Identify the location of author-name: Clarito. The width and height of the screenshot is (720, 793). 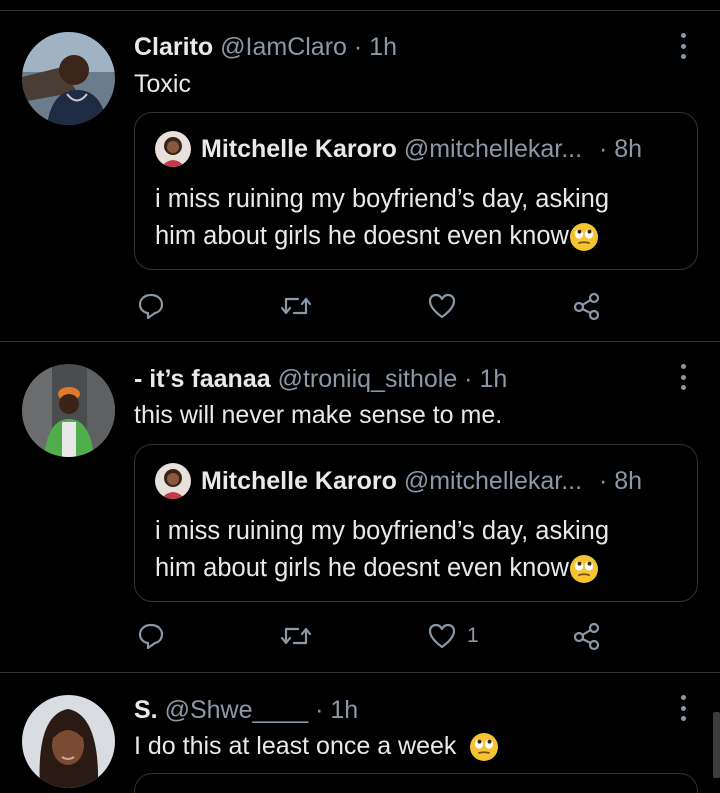
(173, 47).